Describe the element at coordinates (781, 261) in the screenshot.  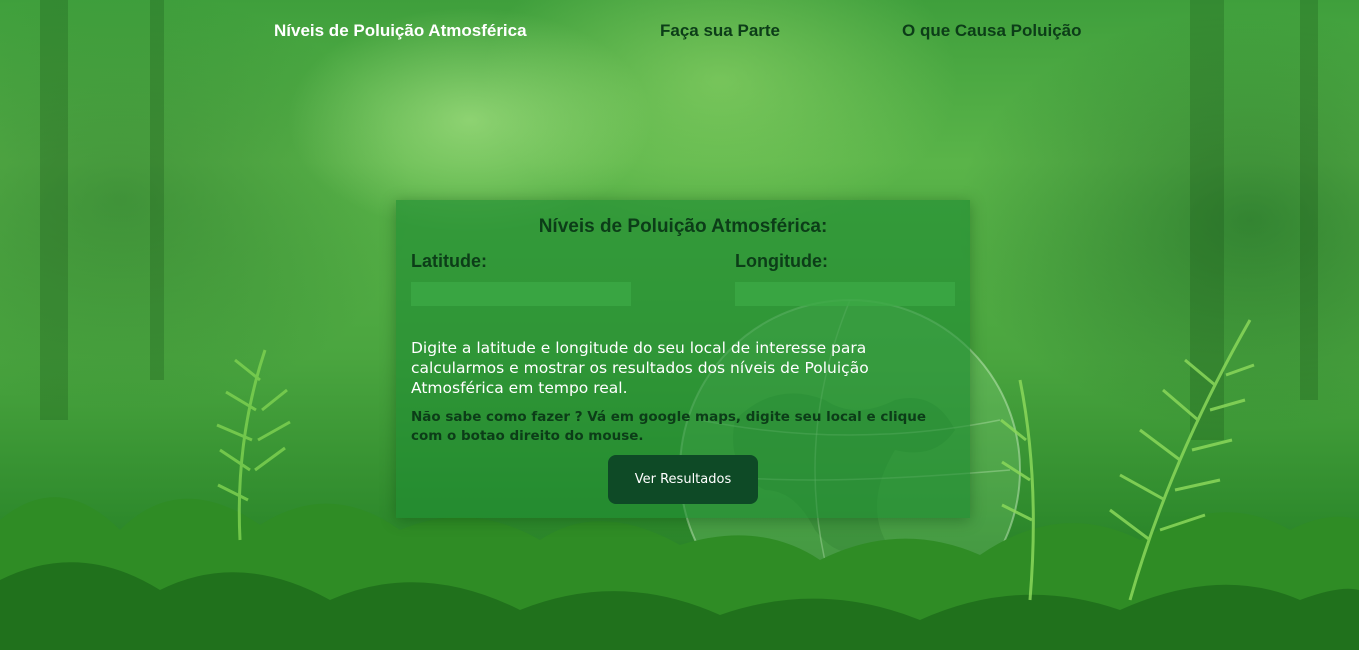
I see `longitude-label: Longitude:` at that location.